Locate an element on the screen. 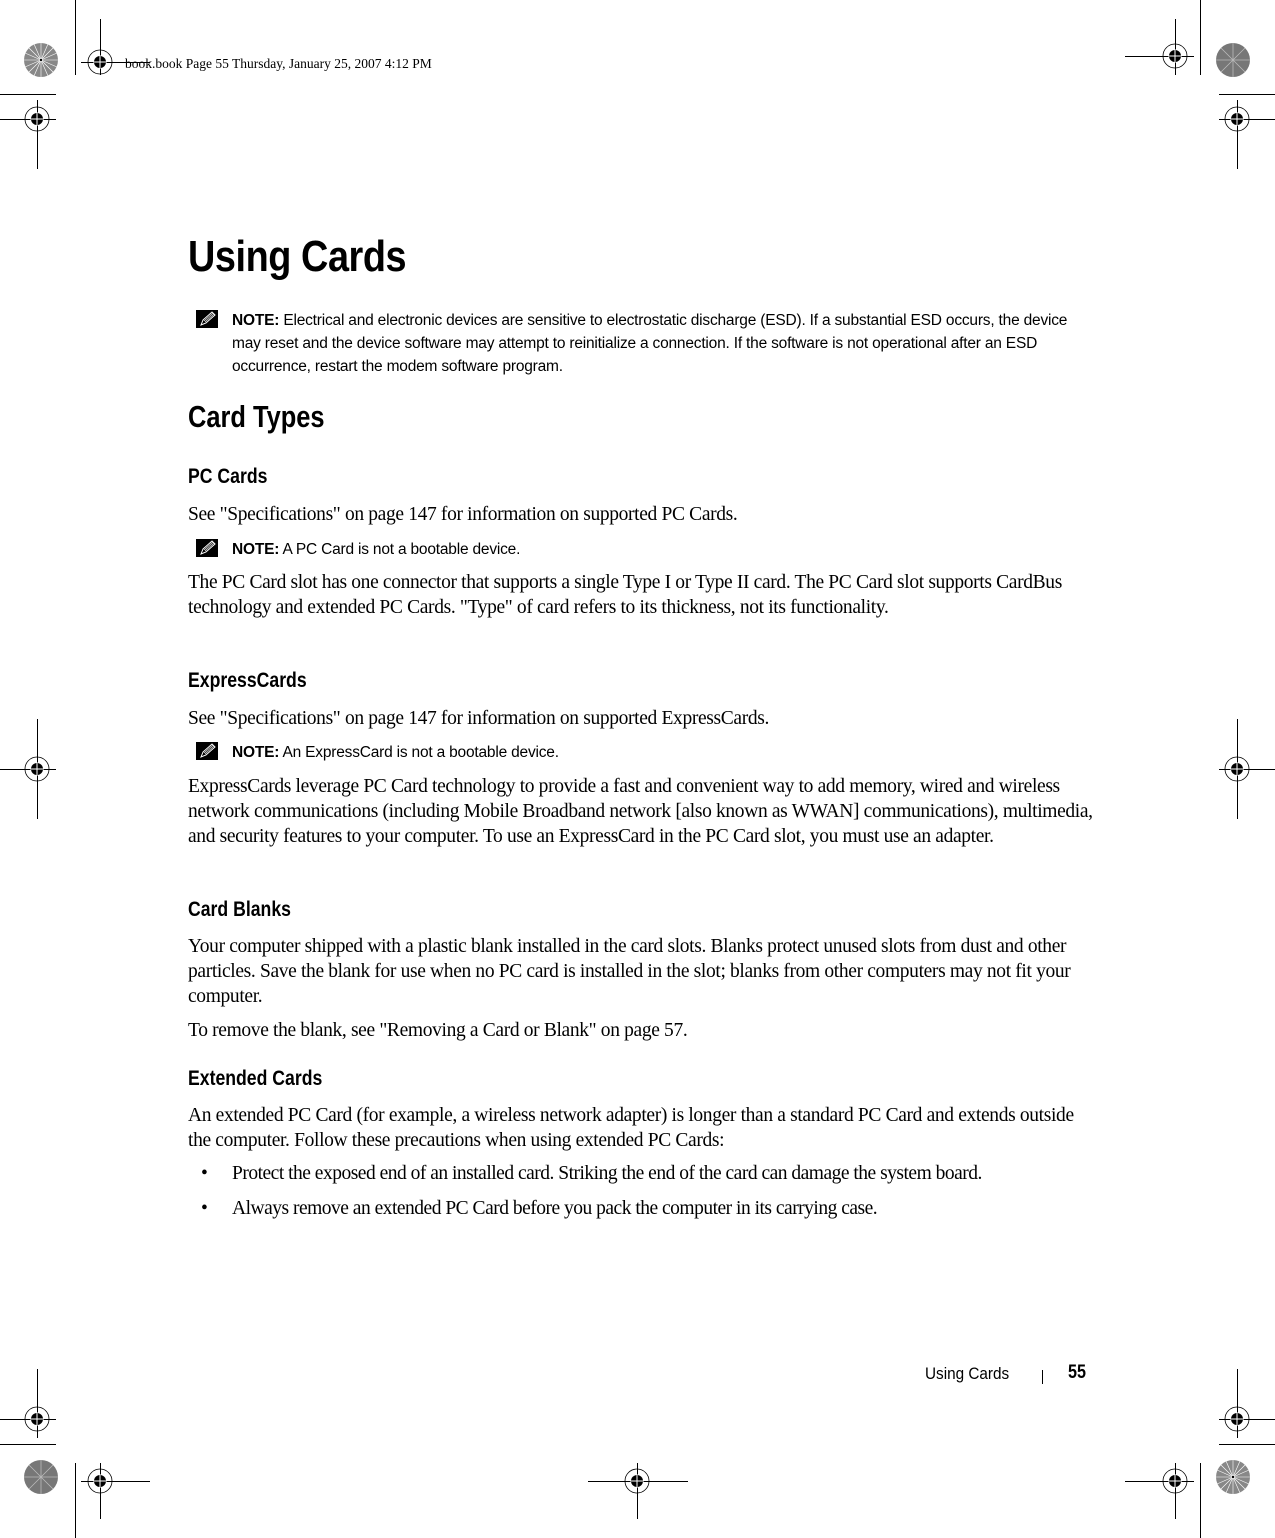 Image resolution: width=1275 pixels, height=1538 pixels. footer-chapter-title: Using Cards is located at coordinates (967, 1373).